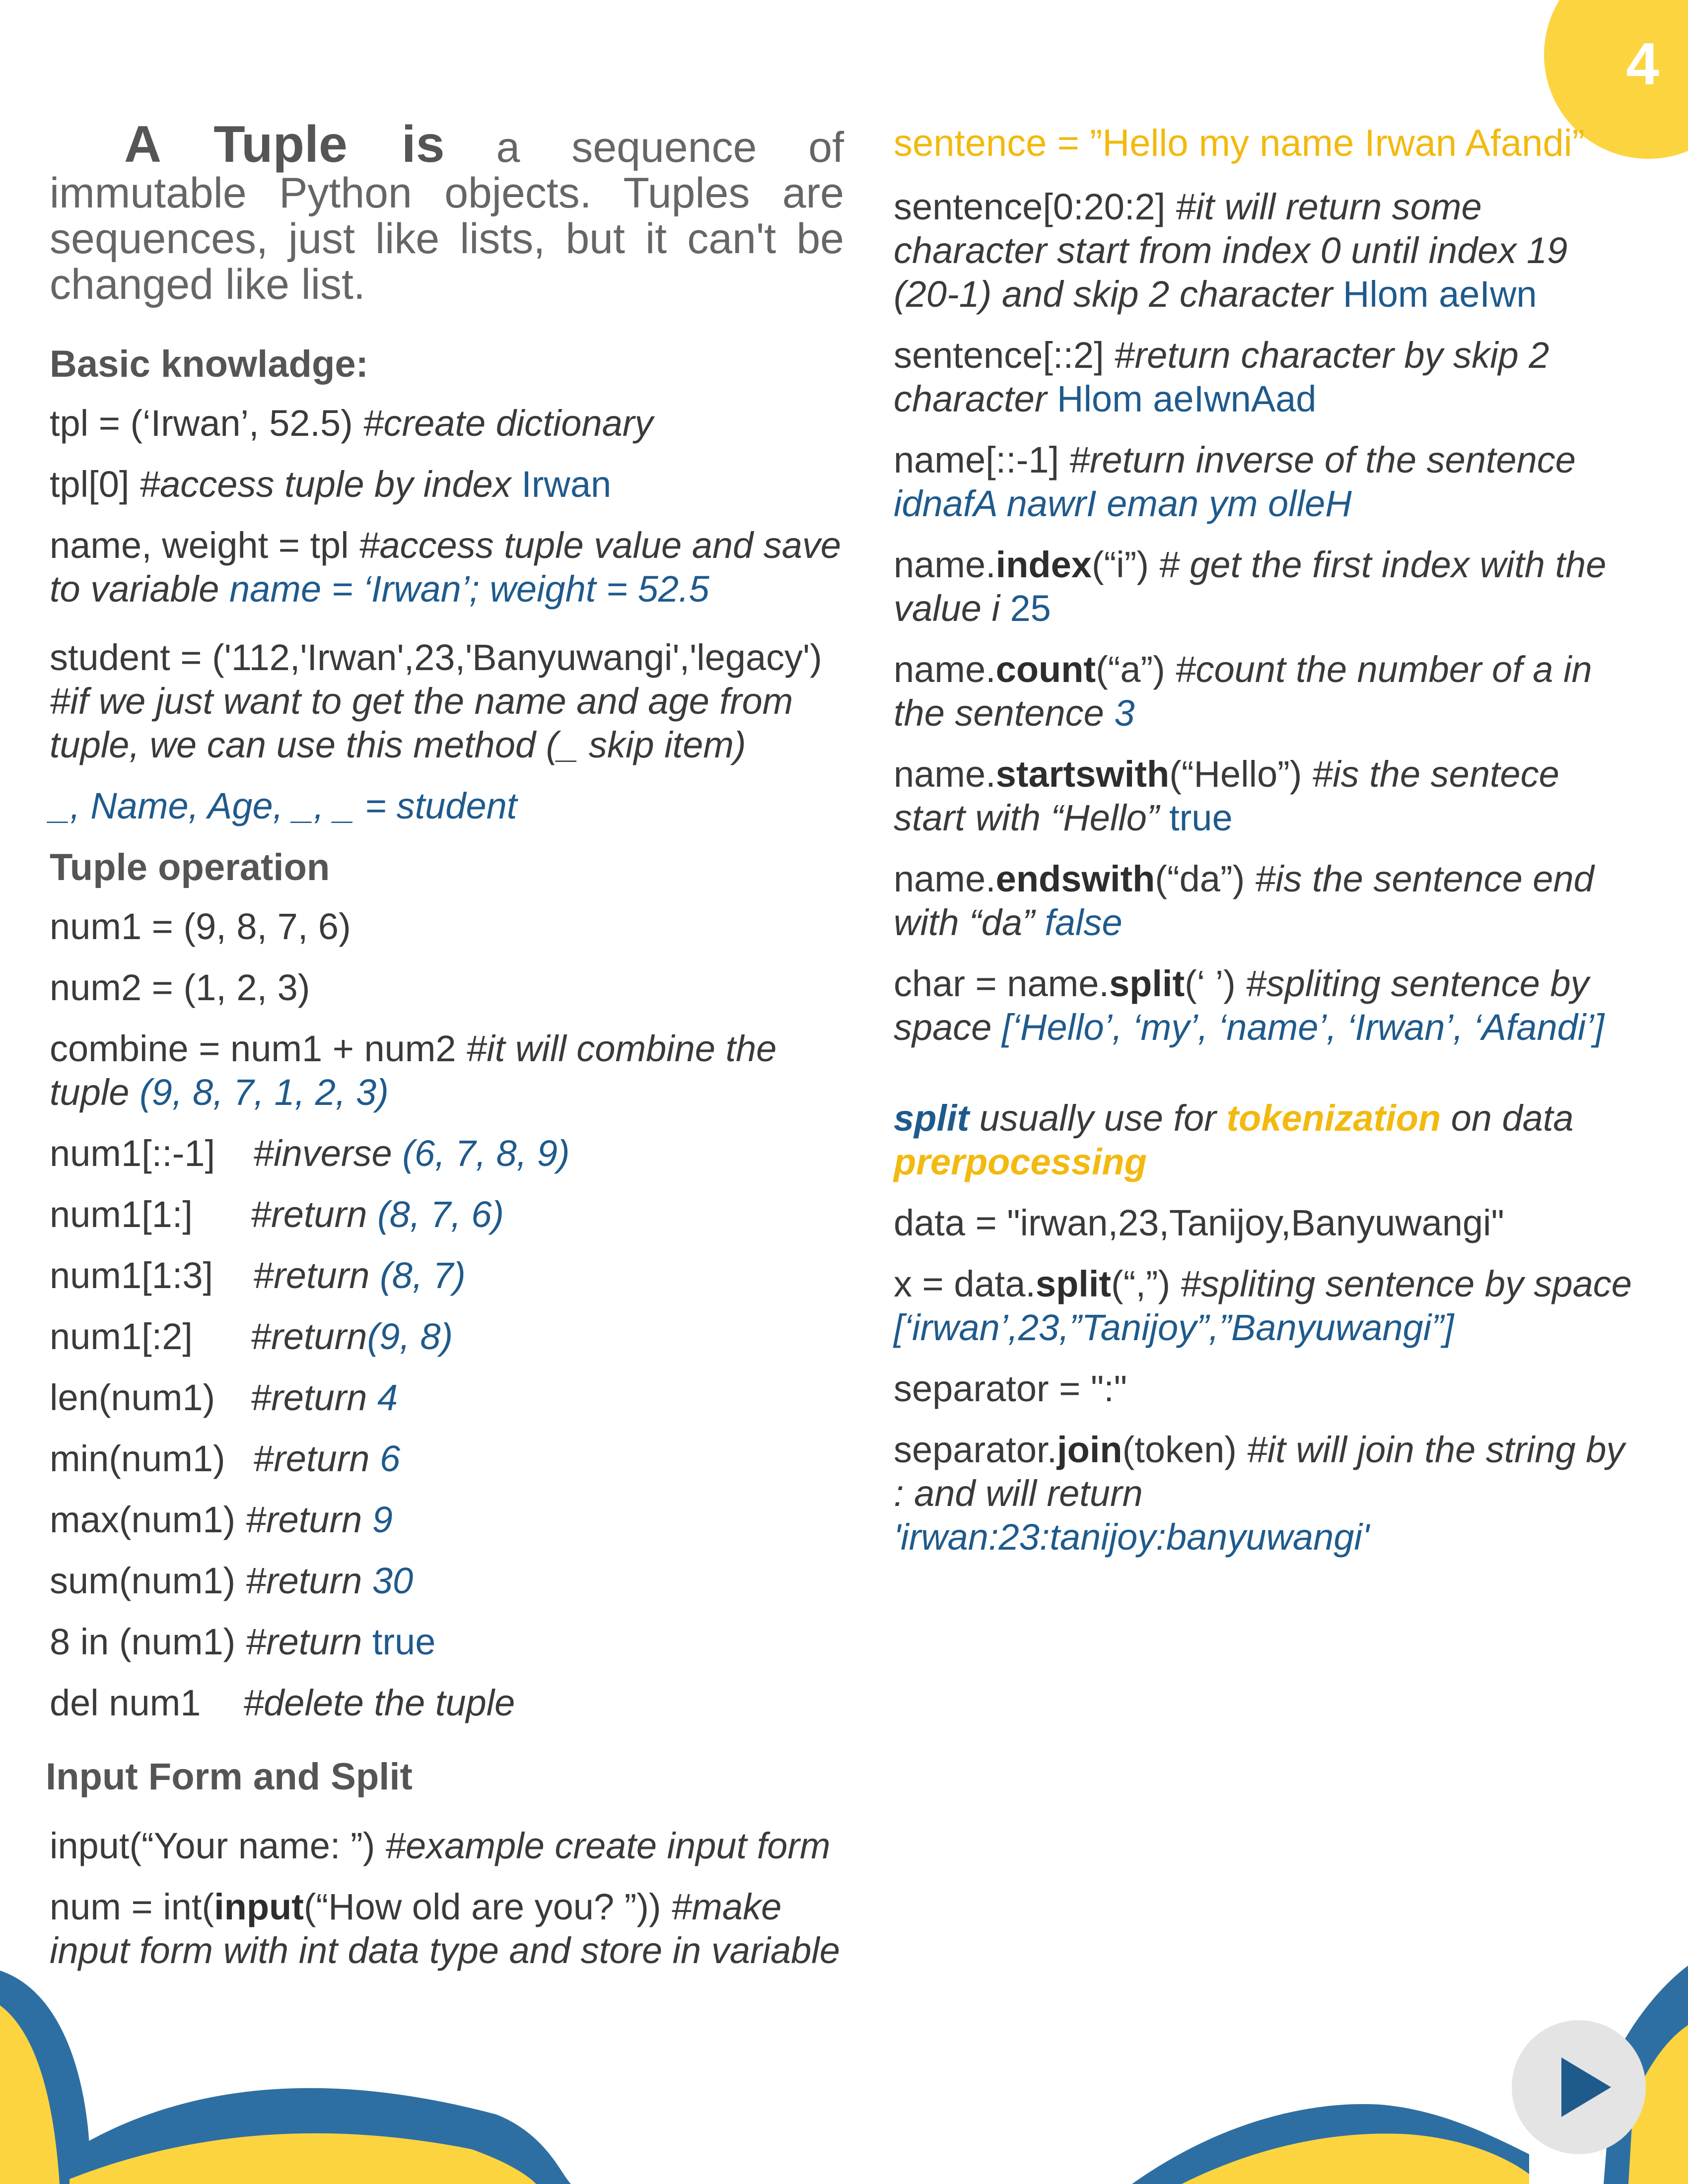 This screenshot has width=1688, height=2184. I want to click on code-text: (“How old are you? ”)), so click(487, 1906).